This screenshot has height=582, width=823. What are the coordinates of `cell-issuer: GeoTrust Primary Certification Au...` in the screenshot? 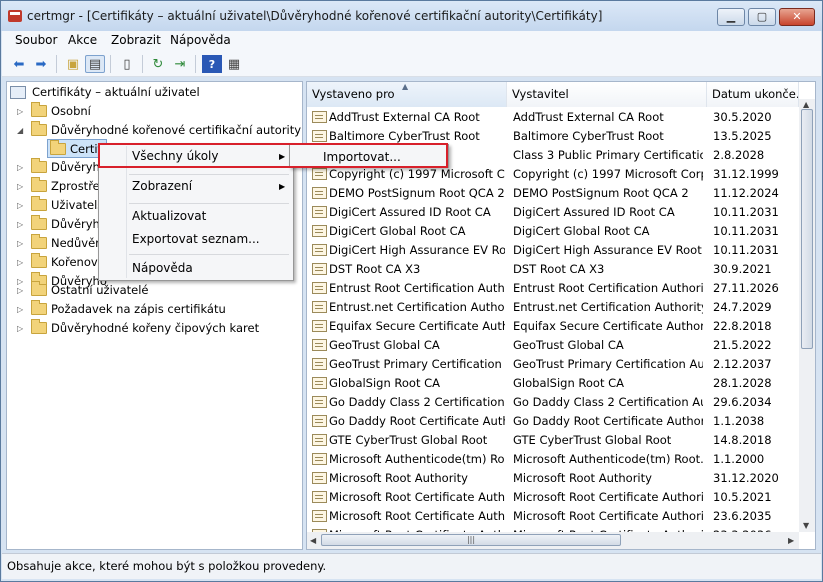 It's located at (608, 364).